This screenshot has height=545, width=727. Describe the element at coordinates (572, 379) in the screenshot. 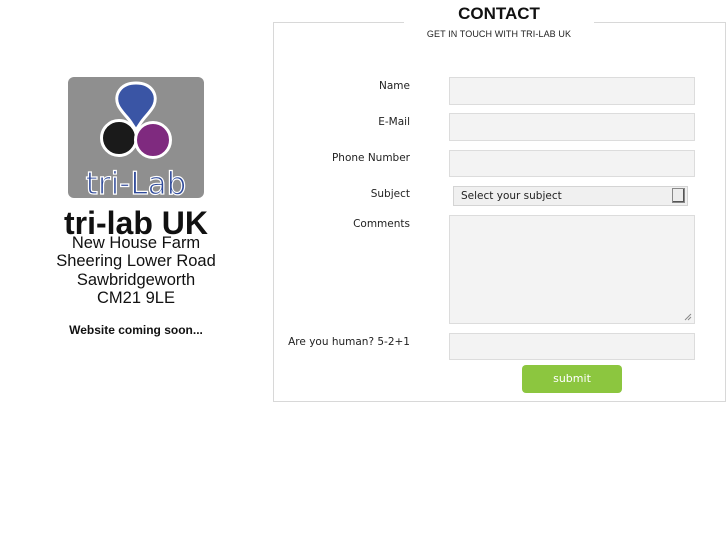

I see `submit-button: submit` at that location.